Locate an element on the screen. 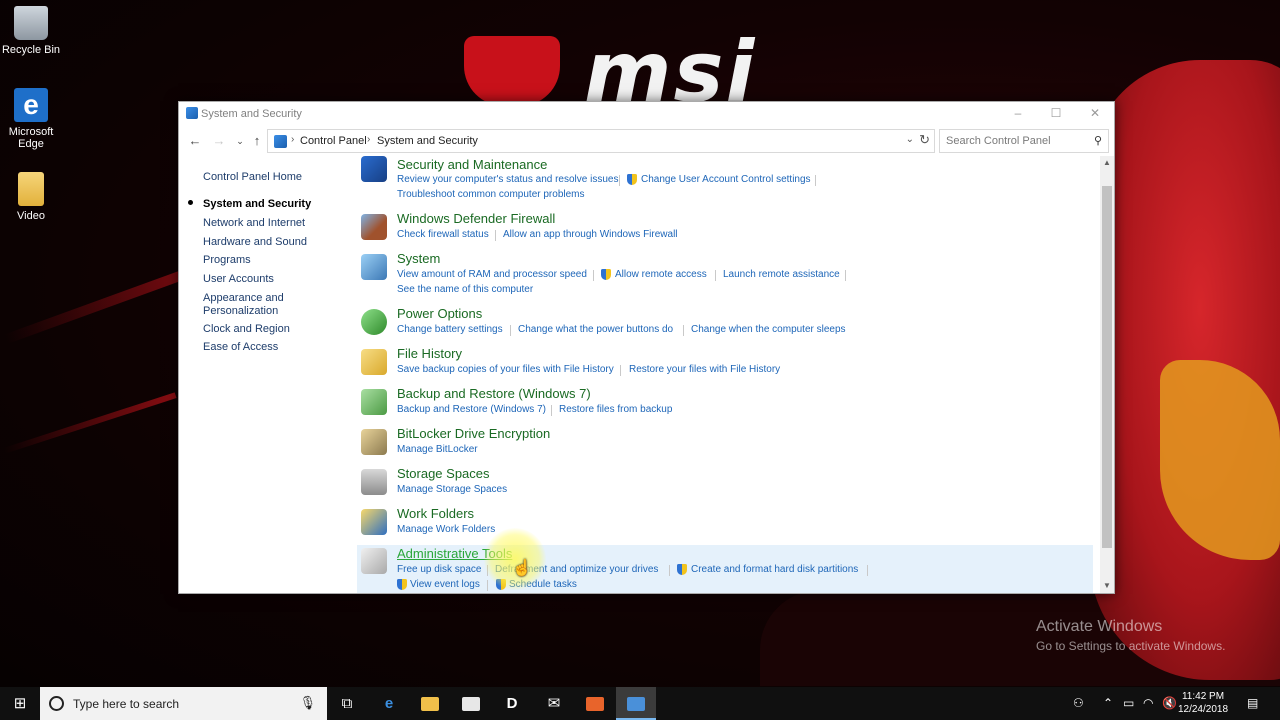 The height and width of the screenshot is (720, 1280). battery-icon: ▭ is located at coordinates (1128, 703).